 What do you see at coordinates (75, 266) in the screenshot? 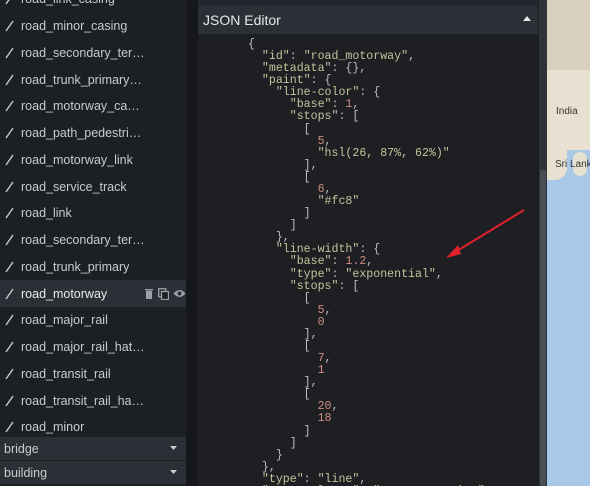
I see `layer-label: road_trunk_primary` at bounding box center [75, 266].